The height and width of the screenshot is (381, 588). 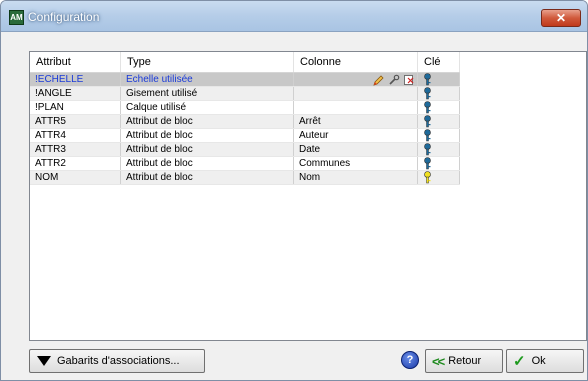 What do you see at coordinates (207, 107) in the screenshot?
I see `cell-type: Calque utilisé` at bounding box center [207, 107].